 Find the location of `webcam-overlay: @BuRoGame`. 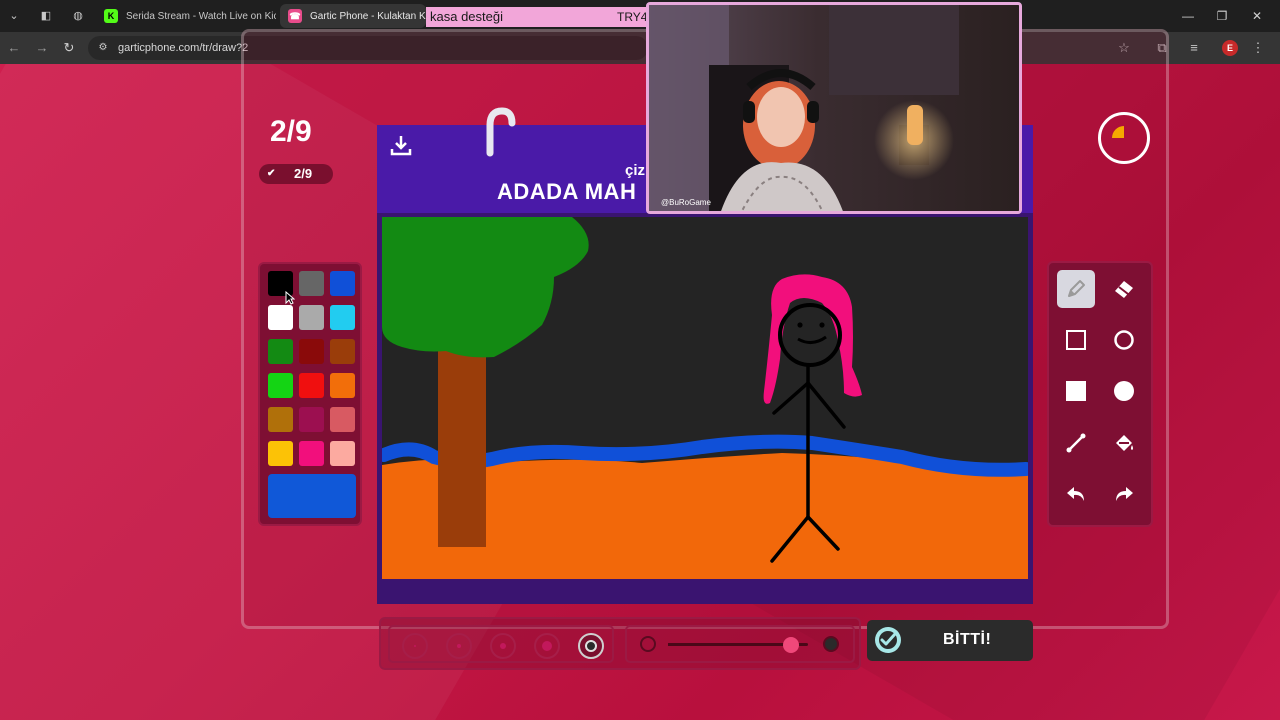

webcam-overlay: @BuRoGame is located at coordinates (834, 108).